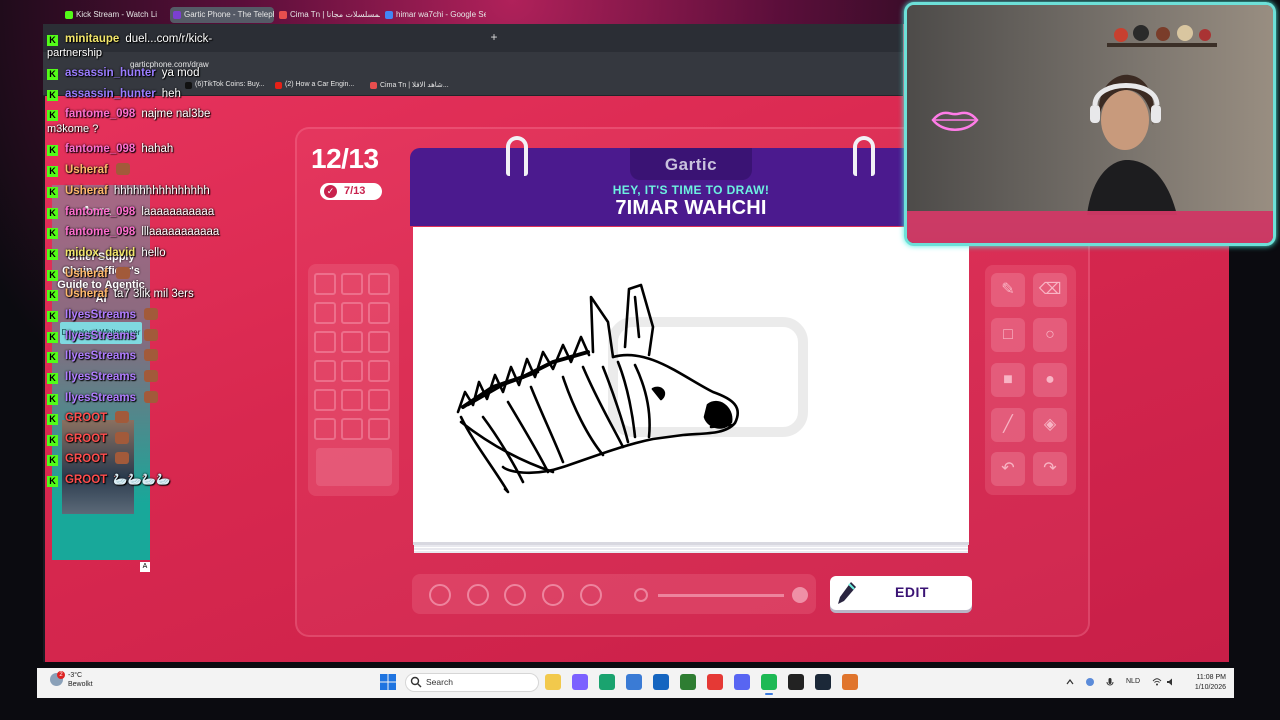 This screenshot has height=720, width=1280. What do you see at coordinates (1008, 335) in the screenshot?
I see `square-outline-tool-icon: □` at bounding box center [1008, 335].